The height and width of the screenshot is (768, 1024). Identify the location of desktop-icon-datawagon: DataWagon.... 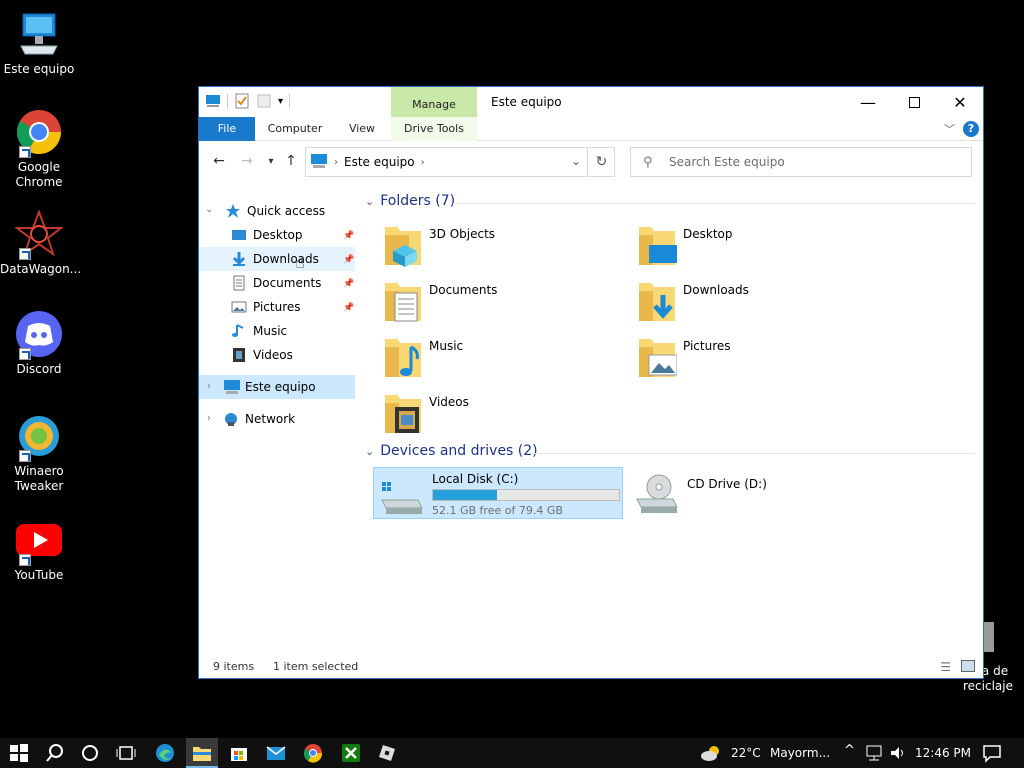
(40, 243).